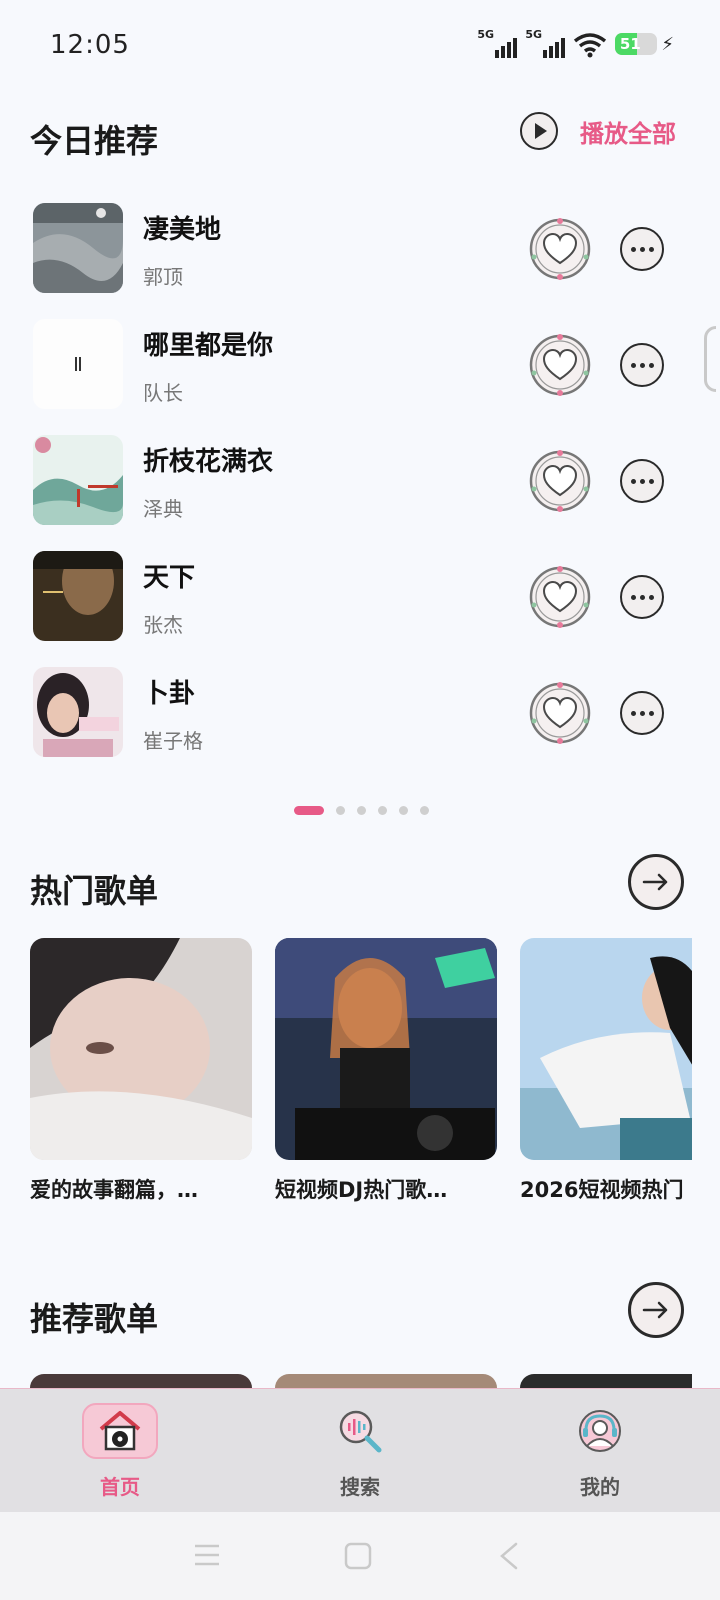 The image size is (720, 1600). Describe the element at coordinates (710, 359) in the screenshot. I see `side-drawer-handle` at that location.